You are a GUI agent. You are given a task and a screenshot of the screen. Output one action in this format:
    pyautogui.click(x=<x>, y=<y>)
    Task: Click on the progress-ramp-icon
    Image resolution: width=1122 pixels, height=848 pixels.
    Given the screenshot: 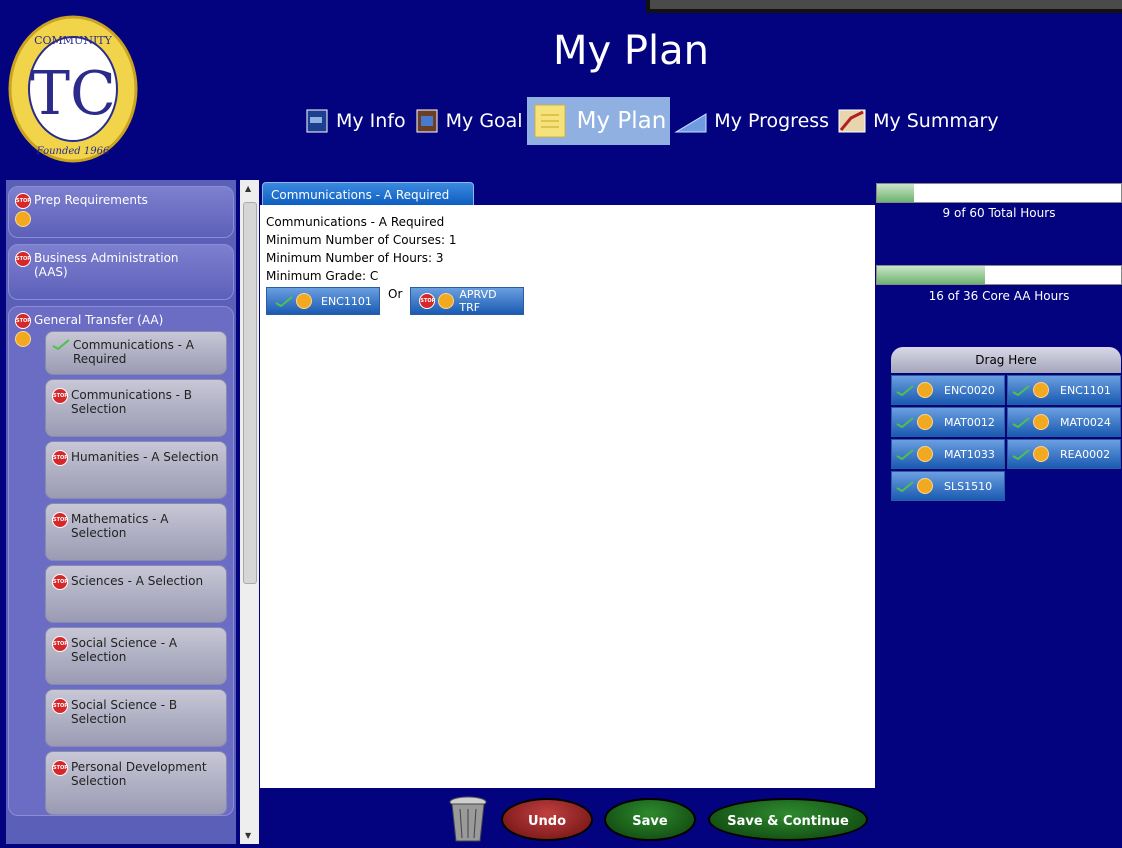 What is the action you would take?
    pyautogui.click(x=691, y=121)
    